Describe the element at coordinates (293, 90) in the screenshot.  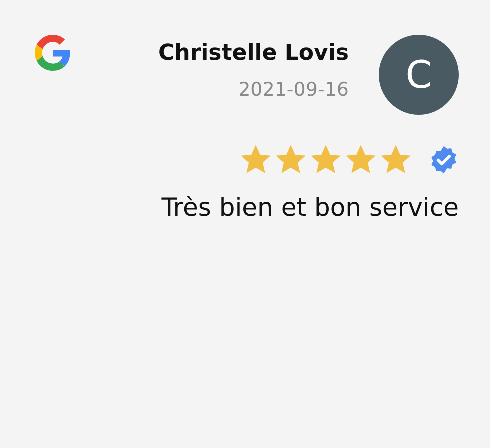
I see `review-date: 2021-09-16` at that location.